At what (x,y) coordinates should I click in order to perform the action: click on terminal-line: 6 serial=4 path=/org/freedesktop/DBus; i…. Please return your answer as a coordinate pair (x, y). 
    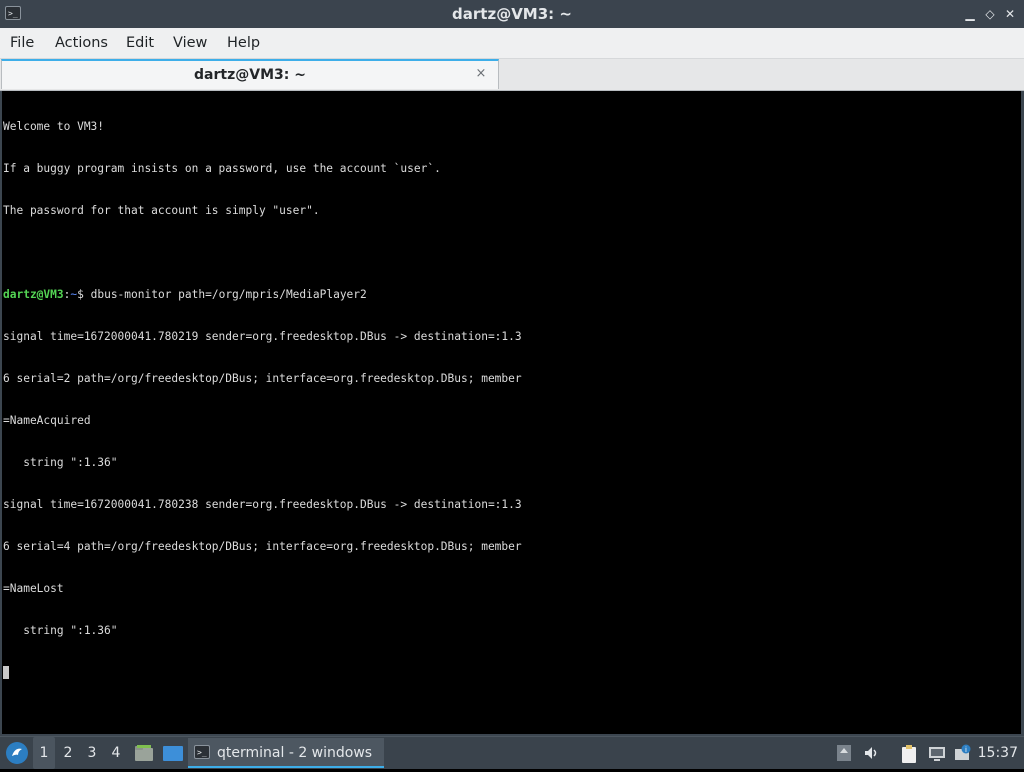
    Looking at the image, I should click on (262, 546).